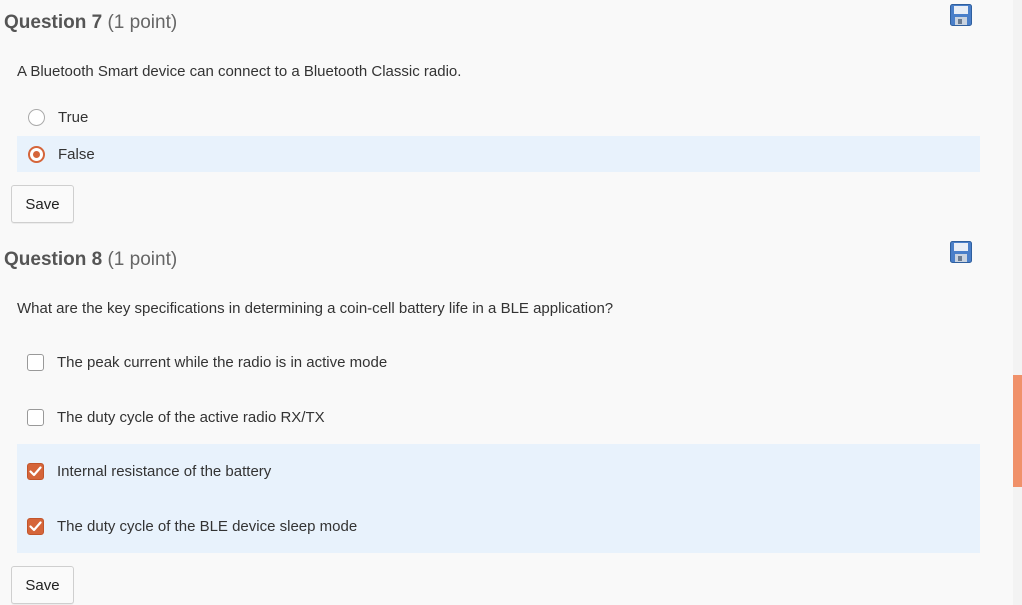 The image size is (1022, 605). Describe the element at coordinates (164, 471) in the screenshot. I see `option-label: Internal resistance of the battery` at that location.